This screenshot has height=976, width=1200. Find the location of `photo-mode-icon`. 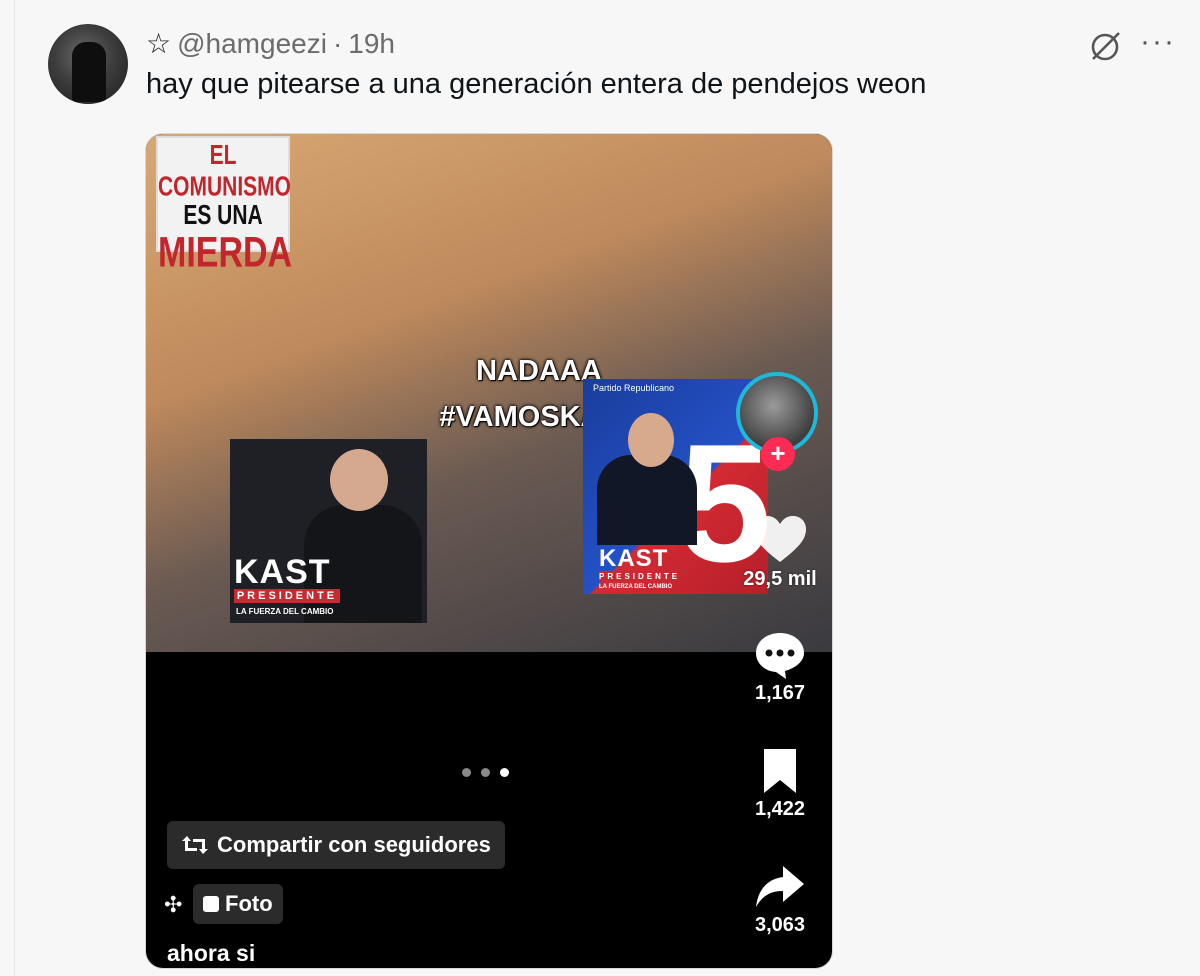

photo-mode-icon is located at coordinates (211, 904).